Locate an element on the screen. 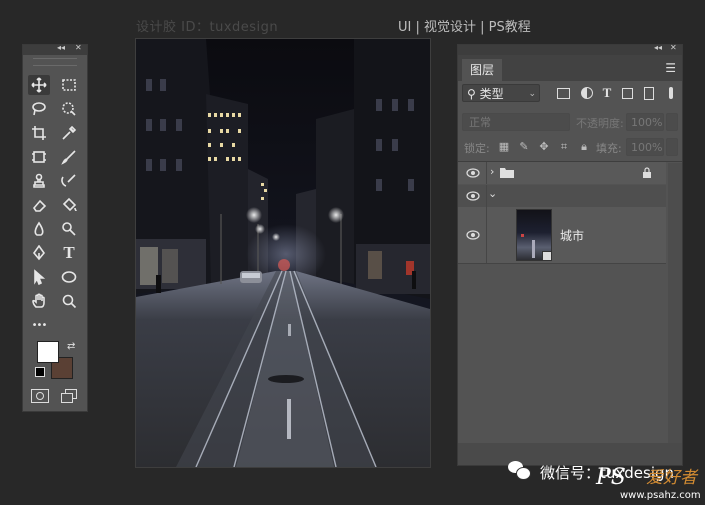 The width and height of the screenshot is (705, 505). frame-tool-icon is located at coordinates (39, 157).